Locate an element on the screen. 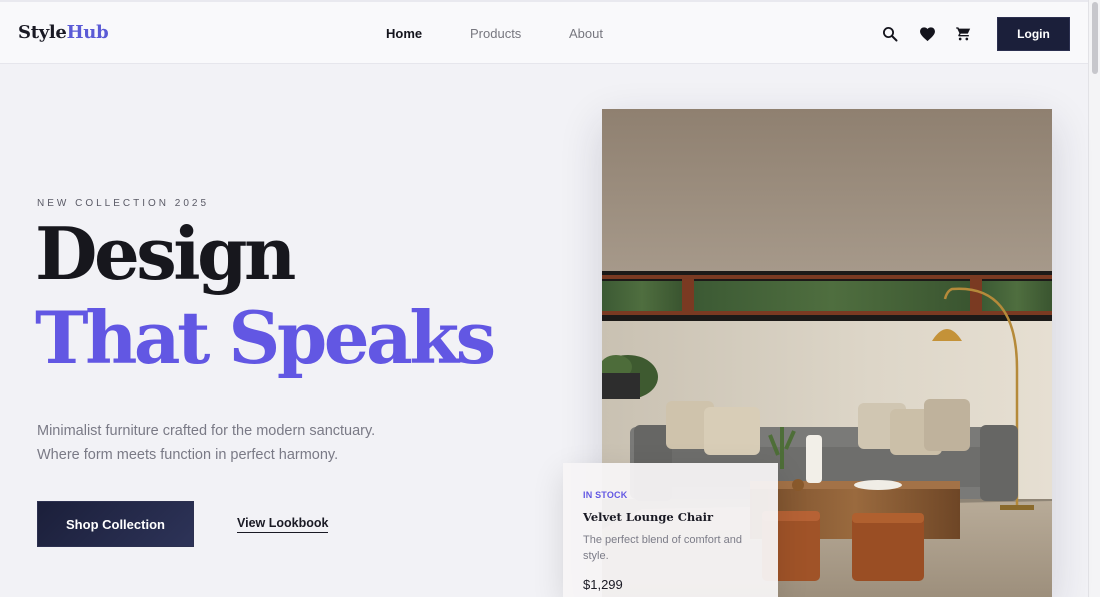 The height and width of the screenshot is (597, 1100). logo: StyleHub is located at coordinates (63, 32).